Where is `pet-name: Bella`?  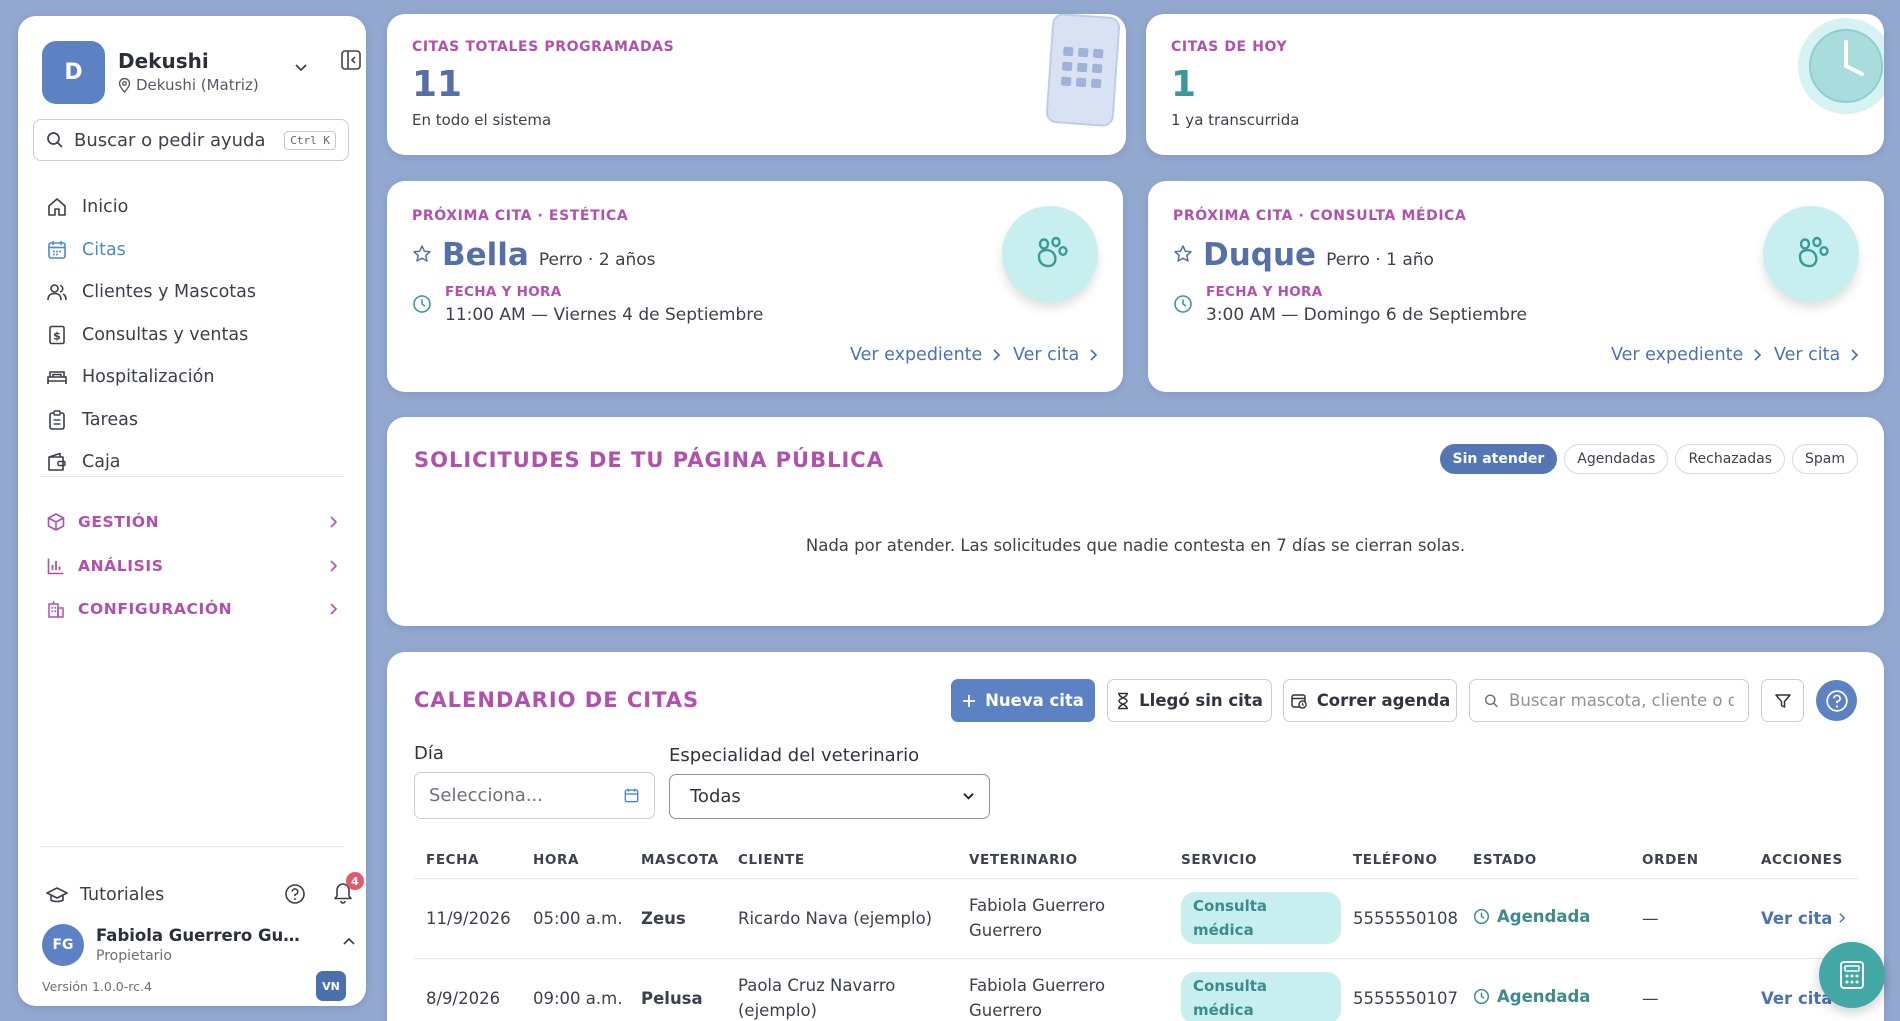
pet-name: Bella is located at coordinates (485, 255).